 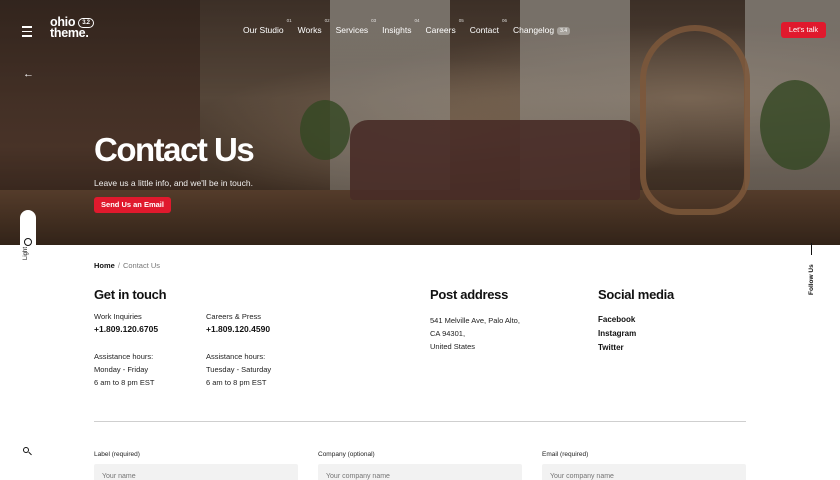 I want to click on search-icon, so click(x=27, y=451).